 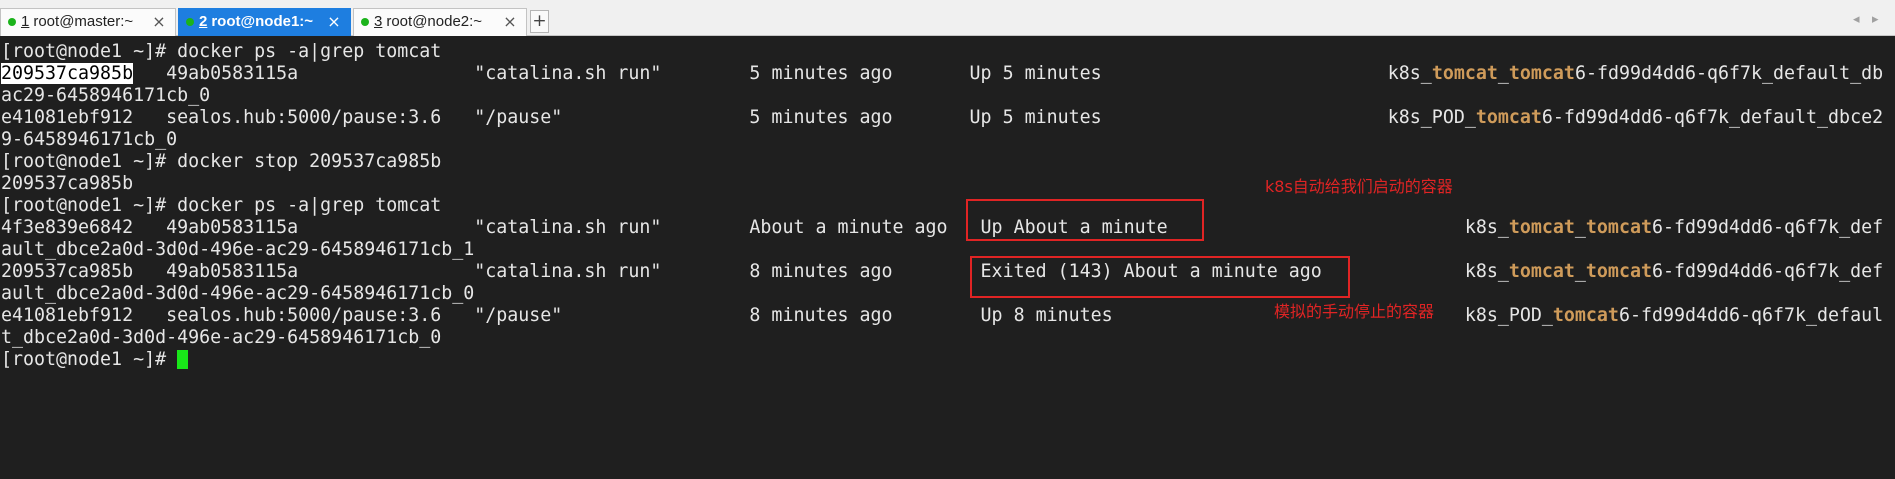 I want to click on terminal-text: [root@node1 ~]#, so click(x=89, y=359).